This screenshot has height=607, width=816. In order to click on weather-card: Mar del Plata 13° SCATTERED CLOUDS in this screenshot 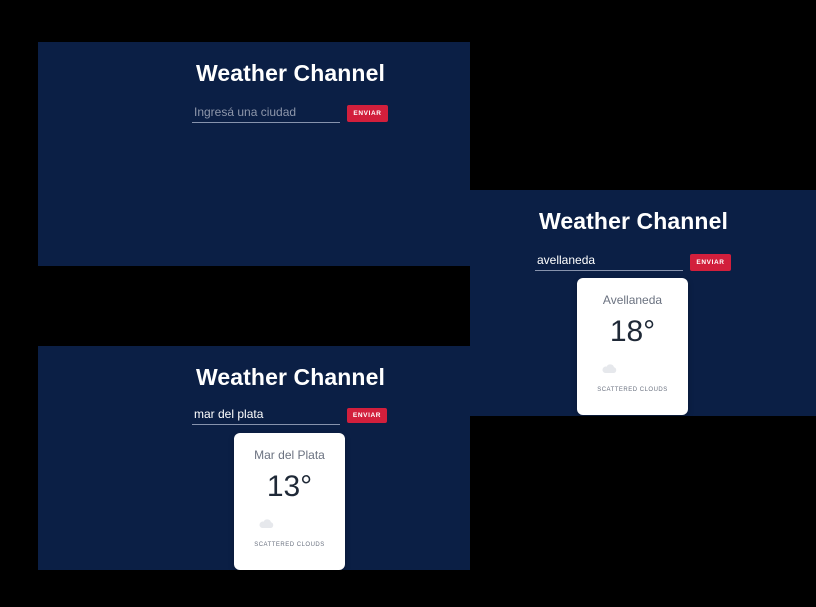, I will do `click(289, 501)`.